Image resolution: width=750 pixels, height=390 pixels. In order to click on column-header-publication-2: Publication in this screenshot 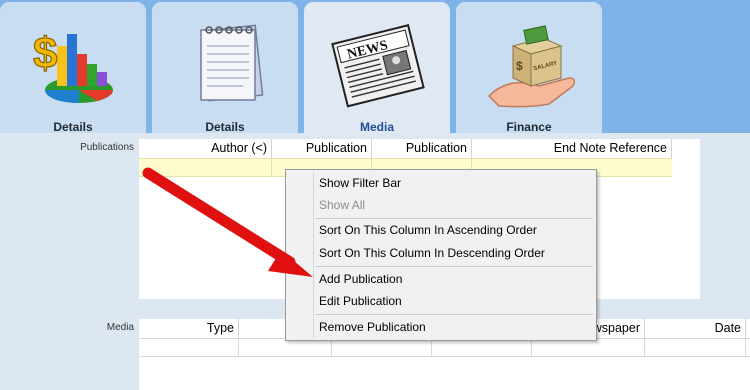, I will do `click(422, 148)`.